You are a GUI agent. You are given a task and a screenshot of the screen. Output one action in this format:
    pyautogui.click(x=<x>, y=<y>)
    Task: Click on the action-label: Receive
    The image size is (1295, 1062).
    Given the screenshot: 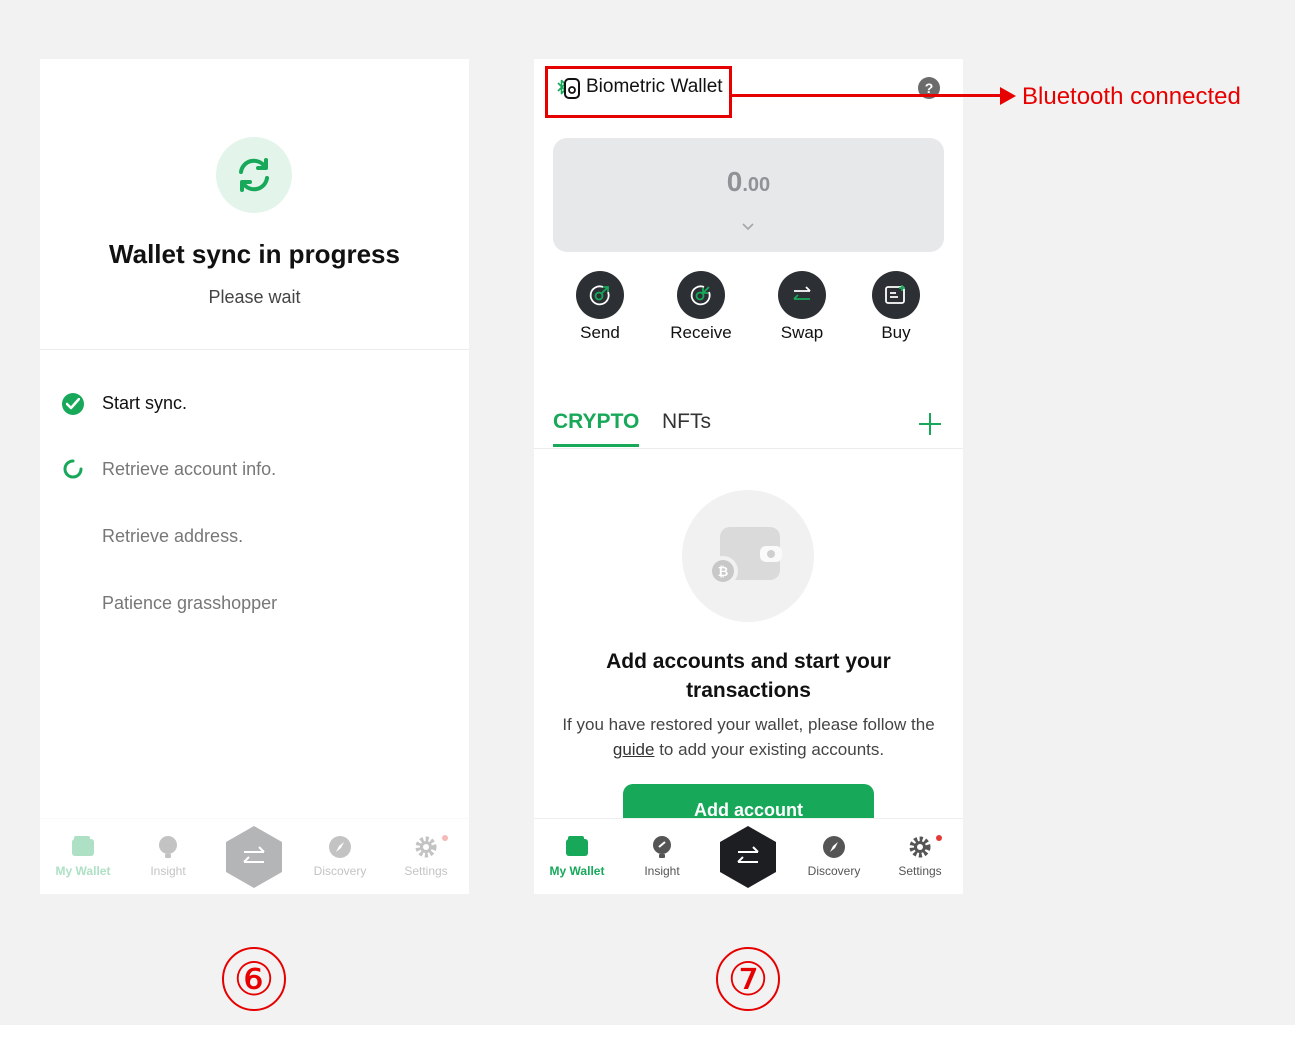 What is the action you would take?
    pyautogui.click(x=701, y=332)
    